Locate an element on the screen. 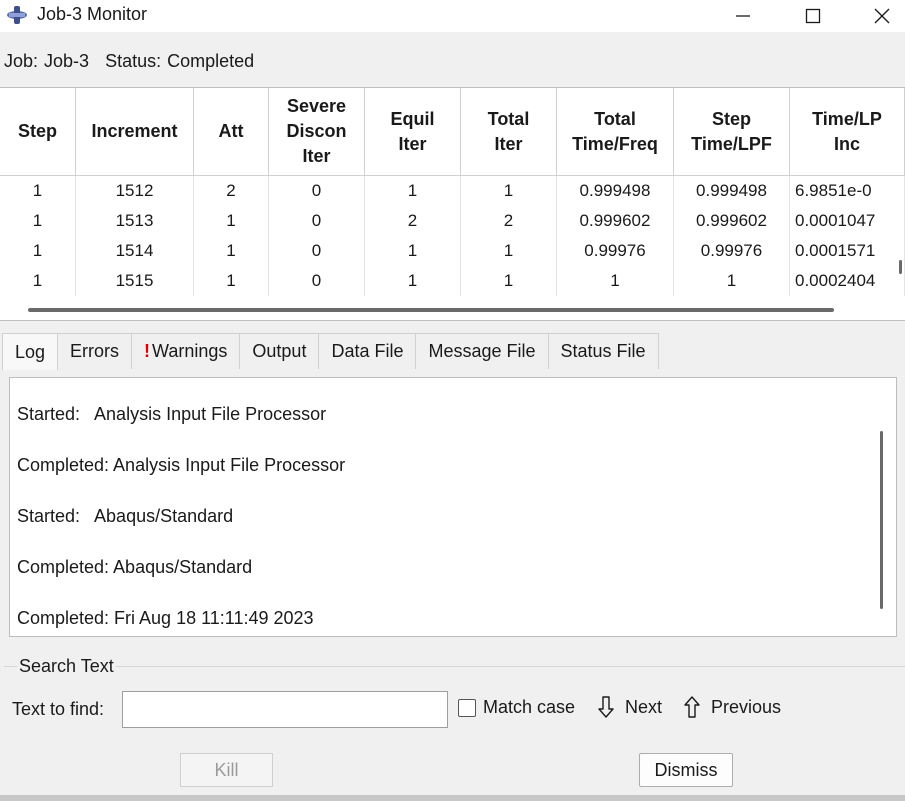  tab-warnings: ! Warnings is located at coordinates (186, 351).